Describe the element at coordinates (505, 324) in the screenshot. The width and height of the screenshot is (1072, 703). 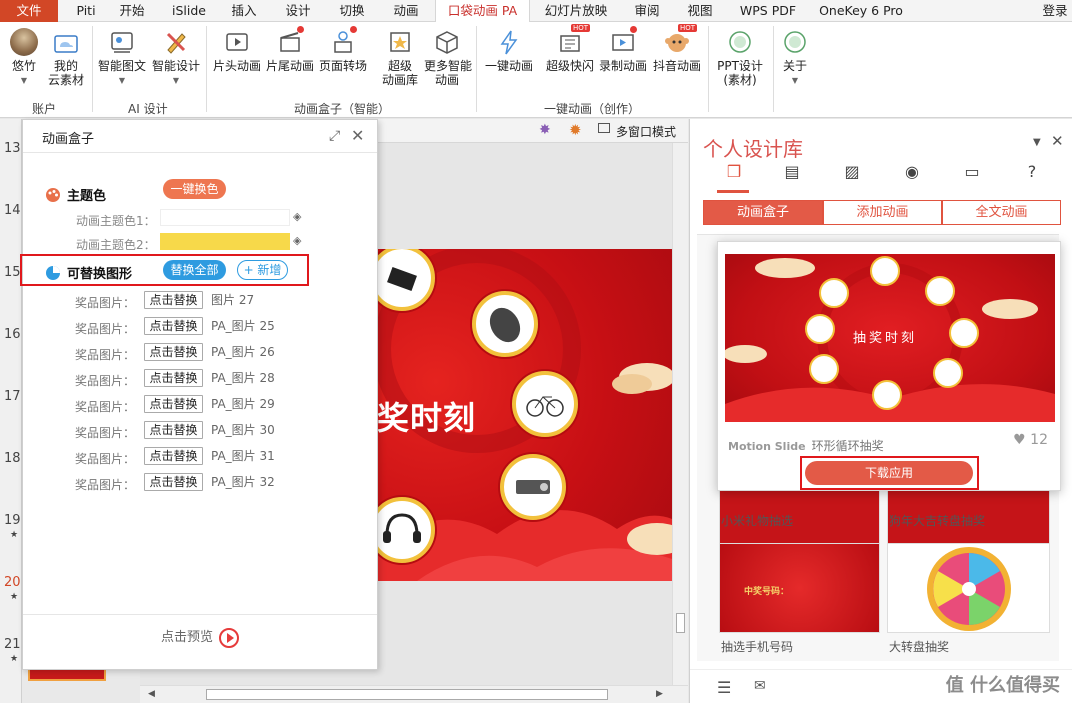
I see `prize-image-mouse` at that location.